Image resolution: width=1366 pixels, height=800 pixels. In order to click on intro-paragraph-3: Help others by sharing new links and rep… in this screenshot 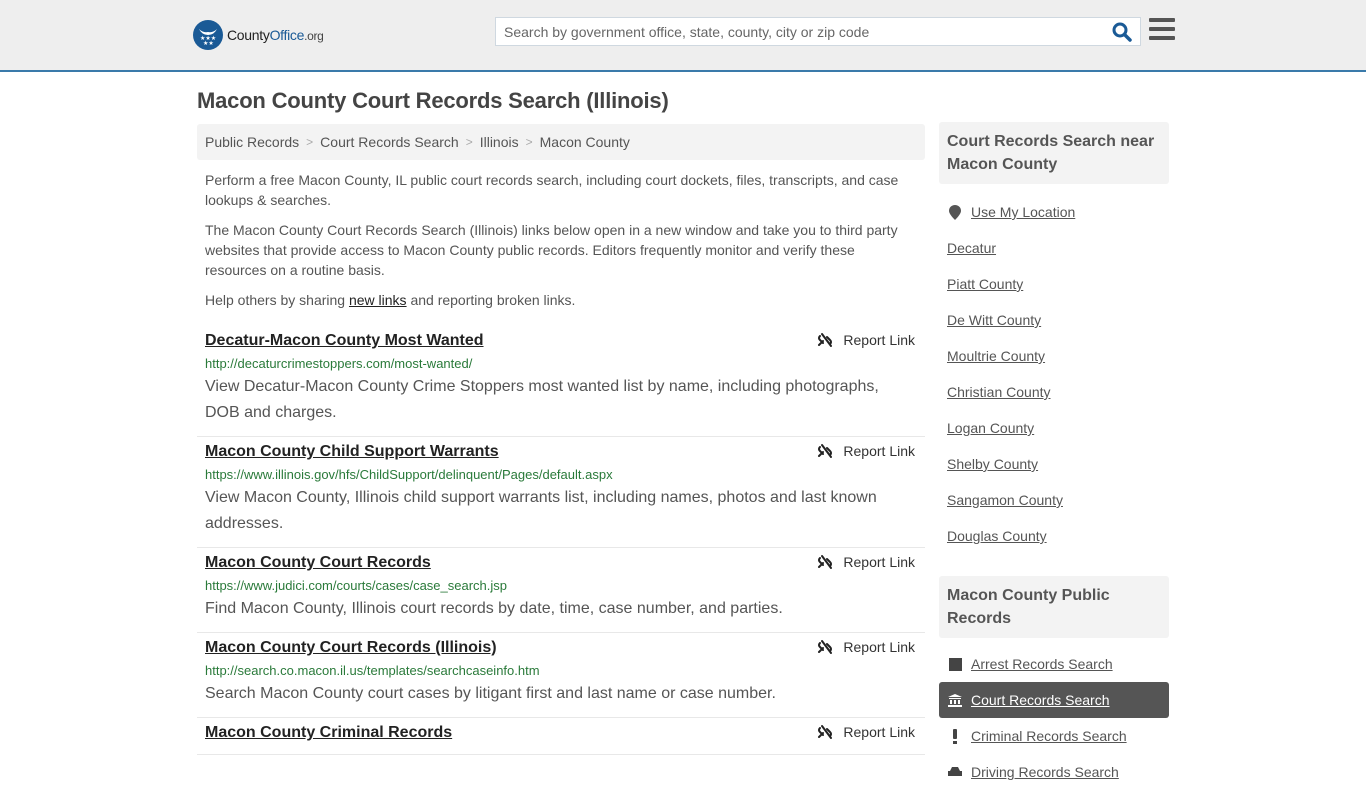, I will do `click(390, 300)`.